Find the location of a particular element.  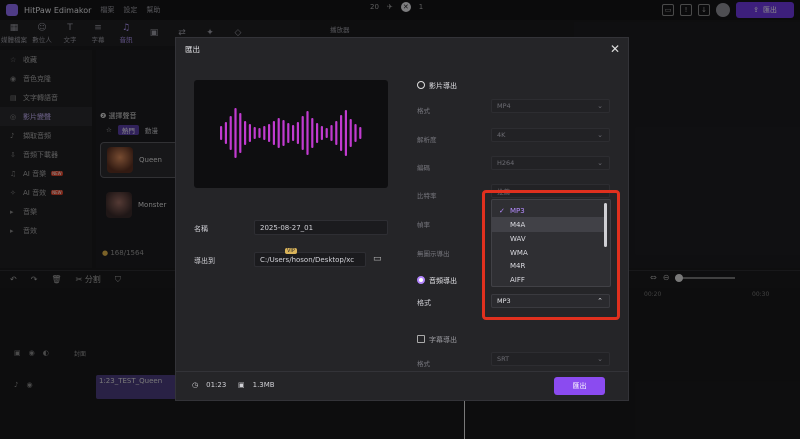

duration-info: ◷ 01:23 is located at coordinates (209, 385).